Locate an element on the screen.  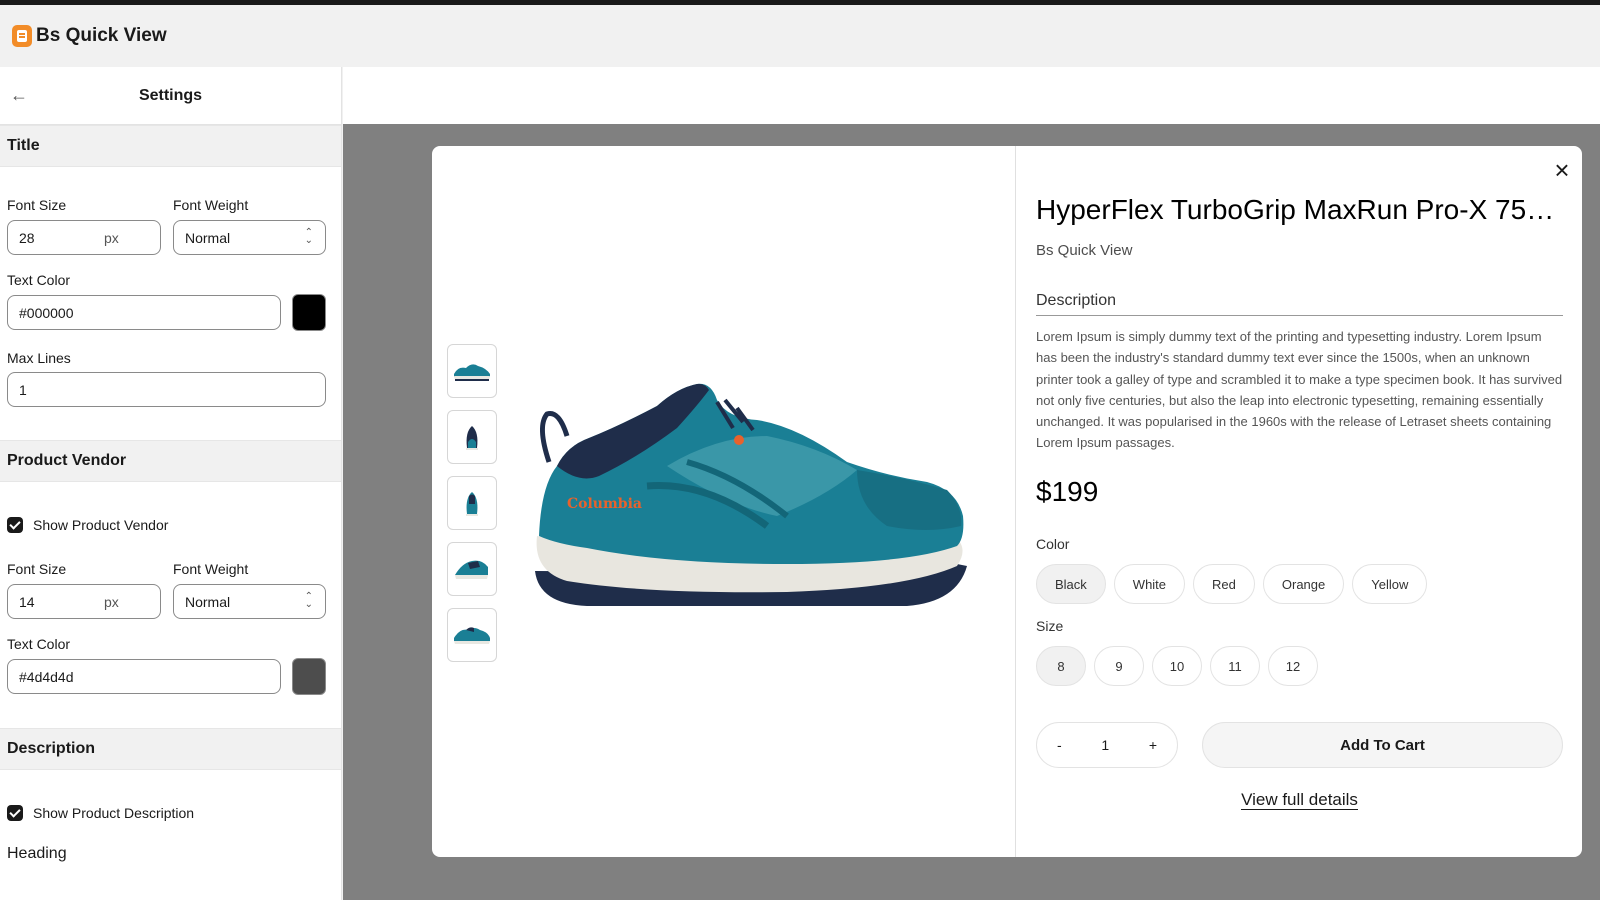
show-description-checkbox is located at coordinates (15, 813).